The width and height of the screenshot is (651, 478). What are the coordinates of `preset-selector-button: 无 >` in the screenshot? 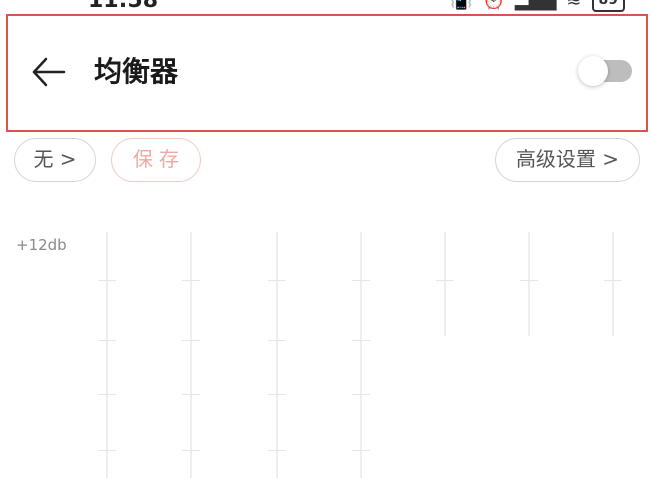 It's located at (55, 160).